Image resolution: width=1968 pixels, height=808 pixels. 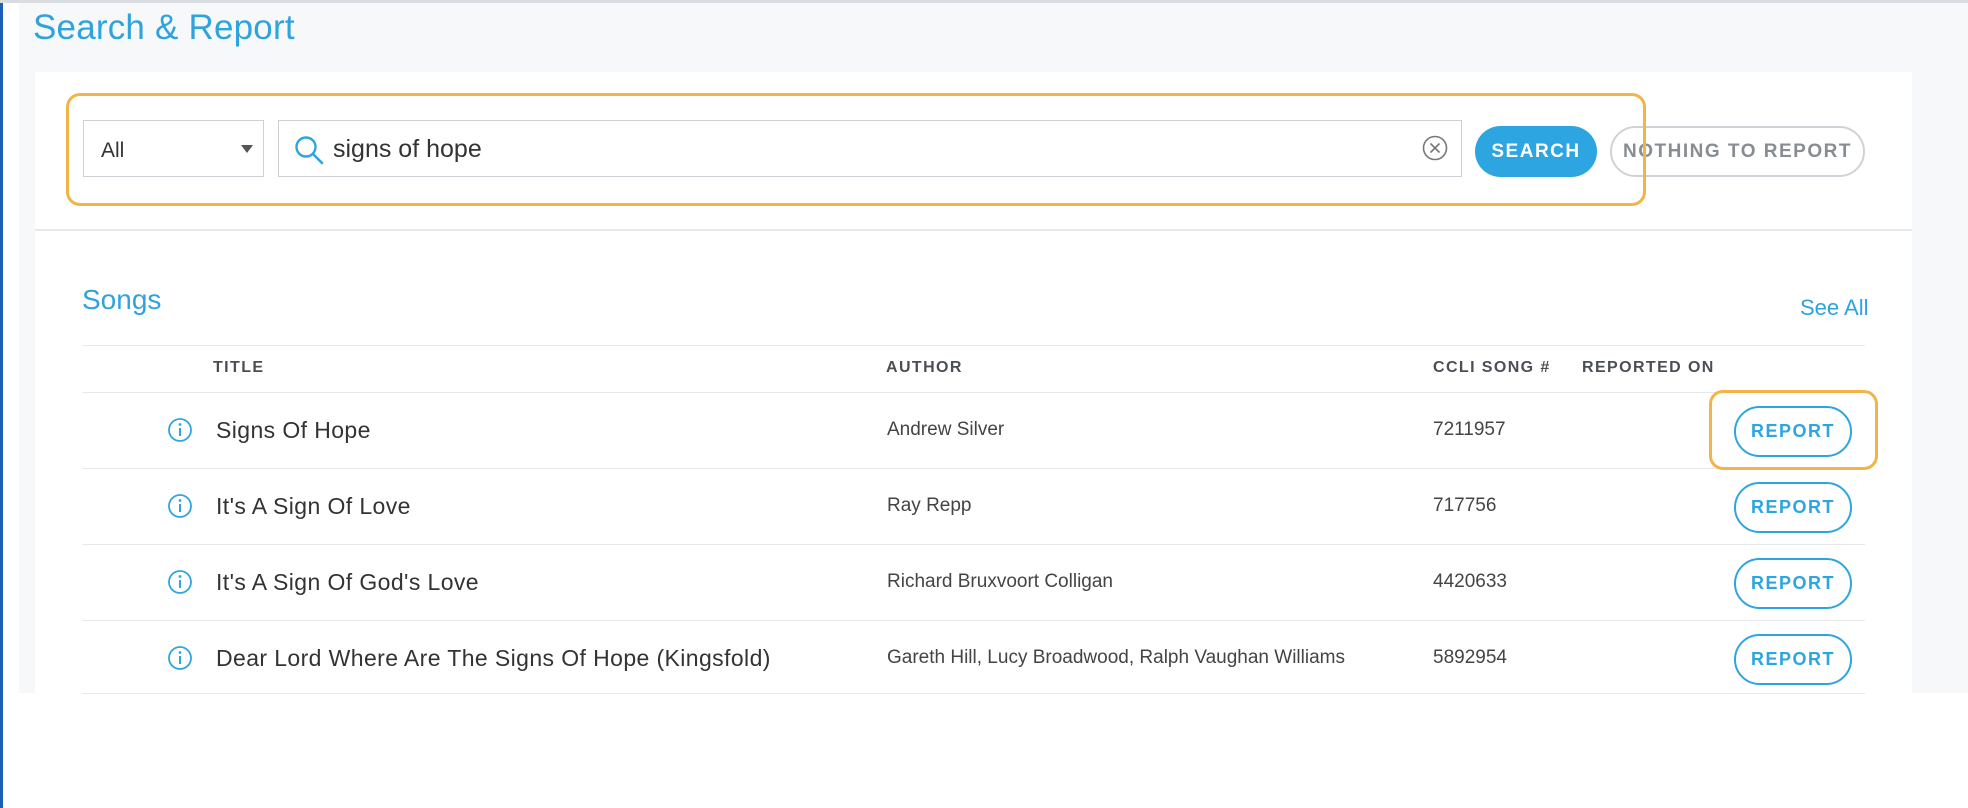 I want to click on search-highlight, so click(x=856, y=149).